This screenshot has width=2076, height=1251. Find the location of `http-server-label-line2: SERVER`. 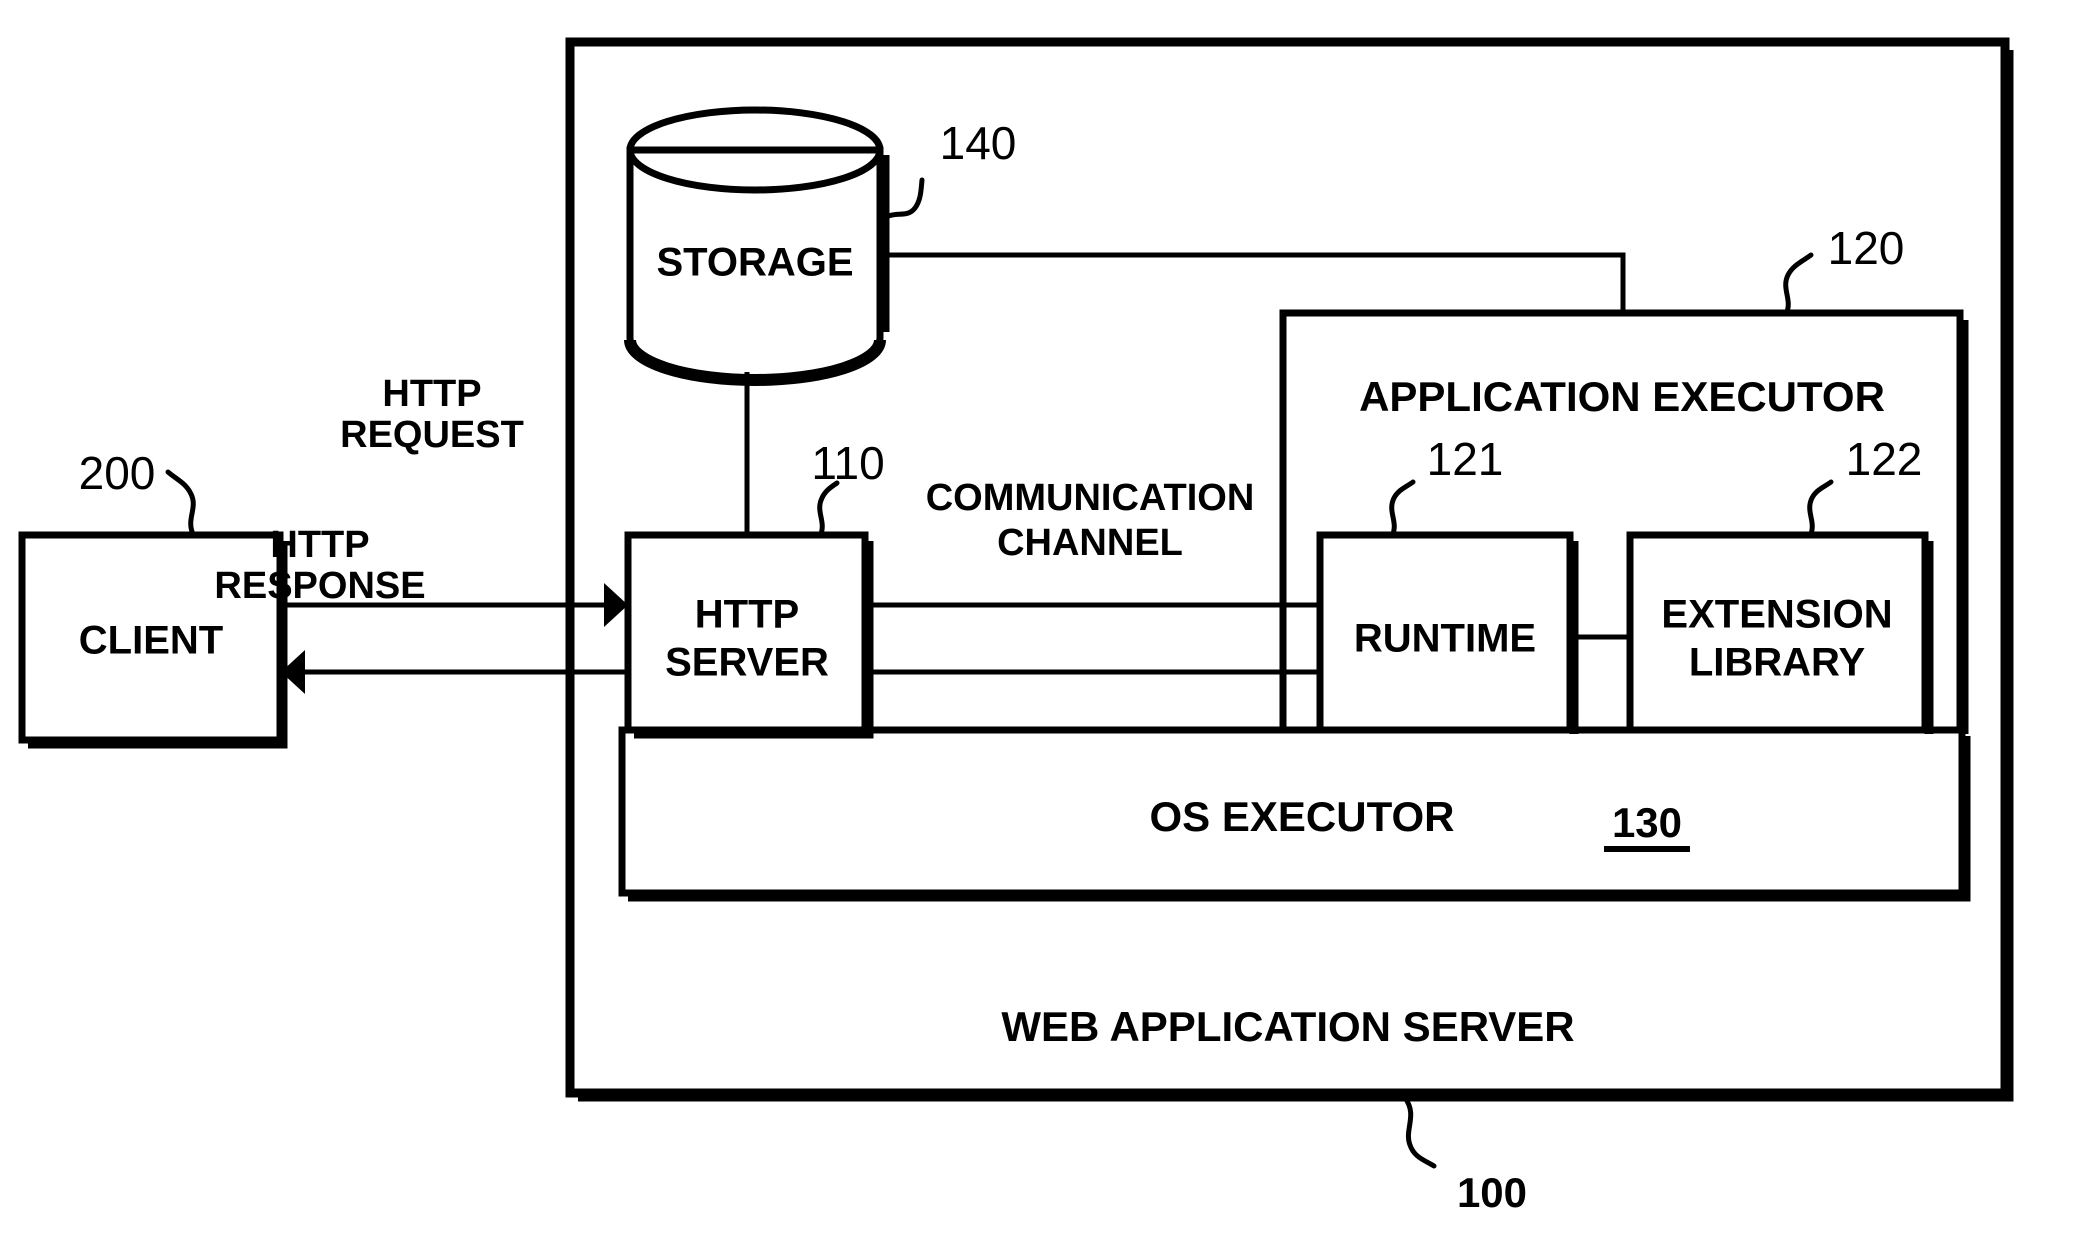

http-server-label-line2: SERVER is located at coordinates (747, 663).